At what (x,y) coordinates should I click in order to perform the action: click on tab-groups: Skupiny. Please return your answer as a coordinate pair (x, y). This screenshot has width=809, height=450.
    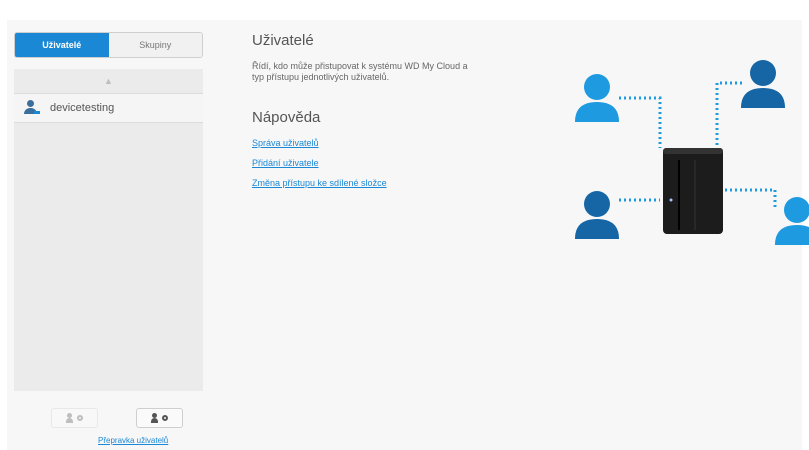
    Looking at the image, I should click on (155, 45).